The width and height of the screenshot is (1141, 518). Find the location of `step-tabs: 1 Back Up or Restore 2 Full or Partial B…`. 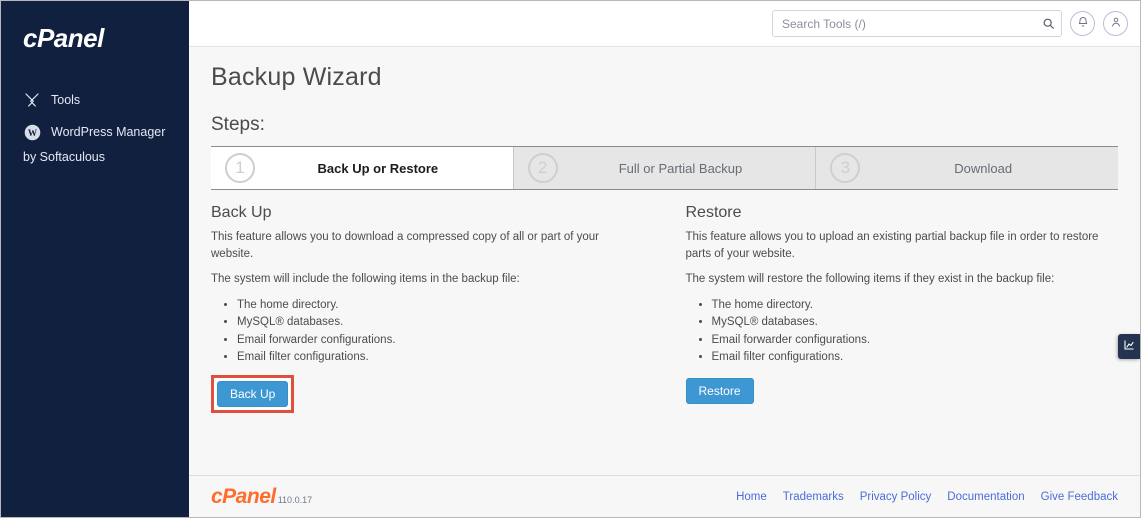

step-tabs: 1 Back Up or Restore 2 Full or Partial B… is located at coordinates (665, 168).